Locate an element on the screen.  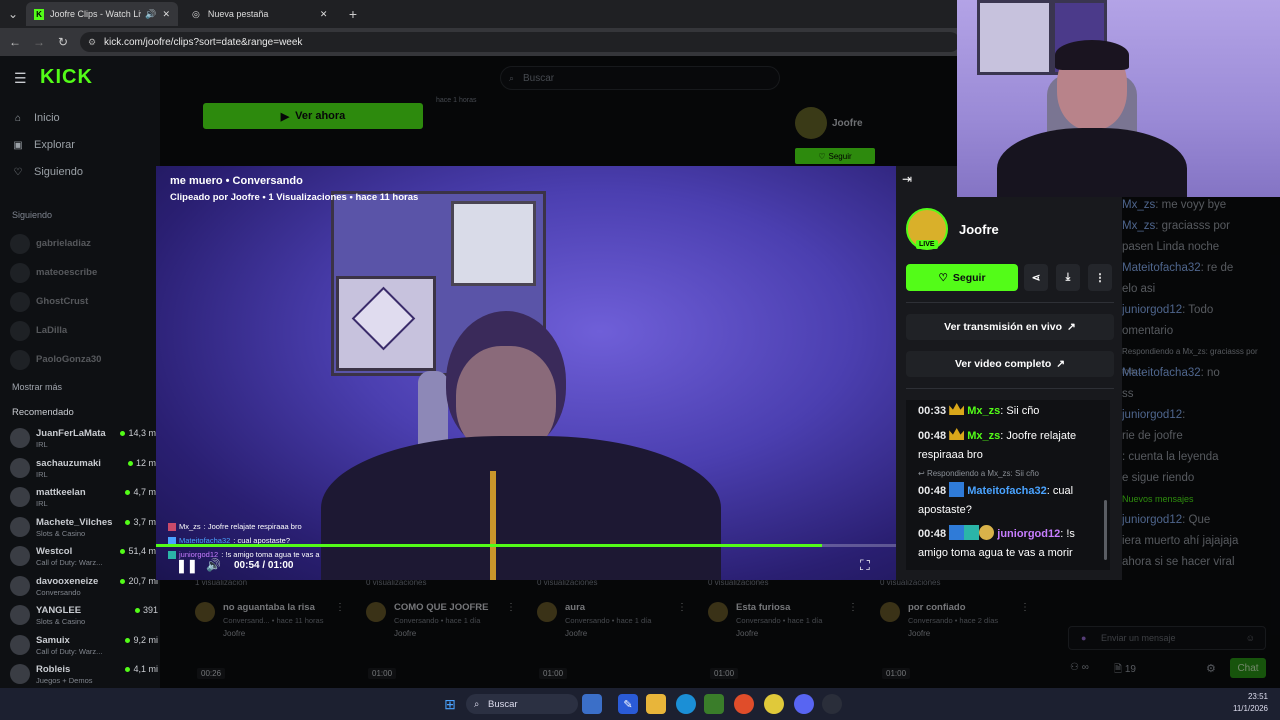
sidebar-item-inicio: ⌂ Inicio is located at coordinates (36, 118).